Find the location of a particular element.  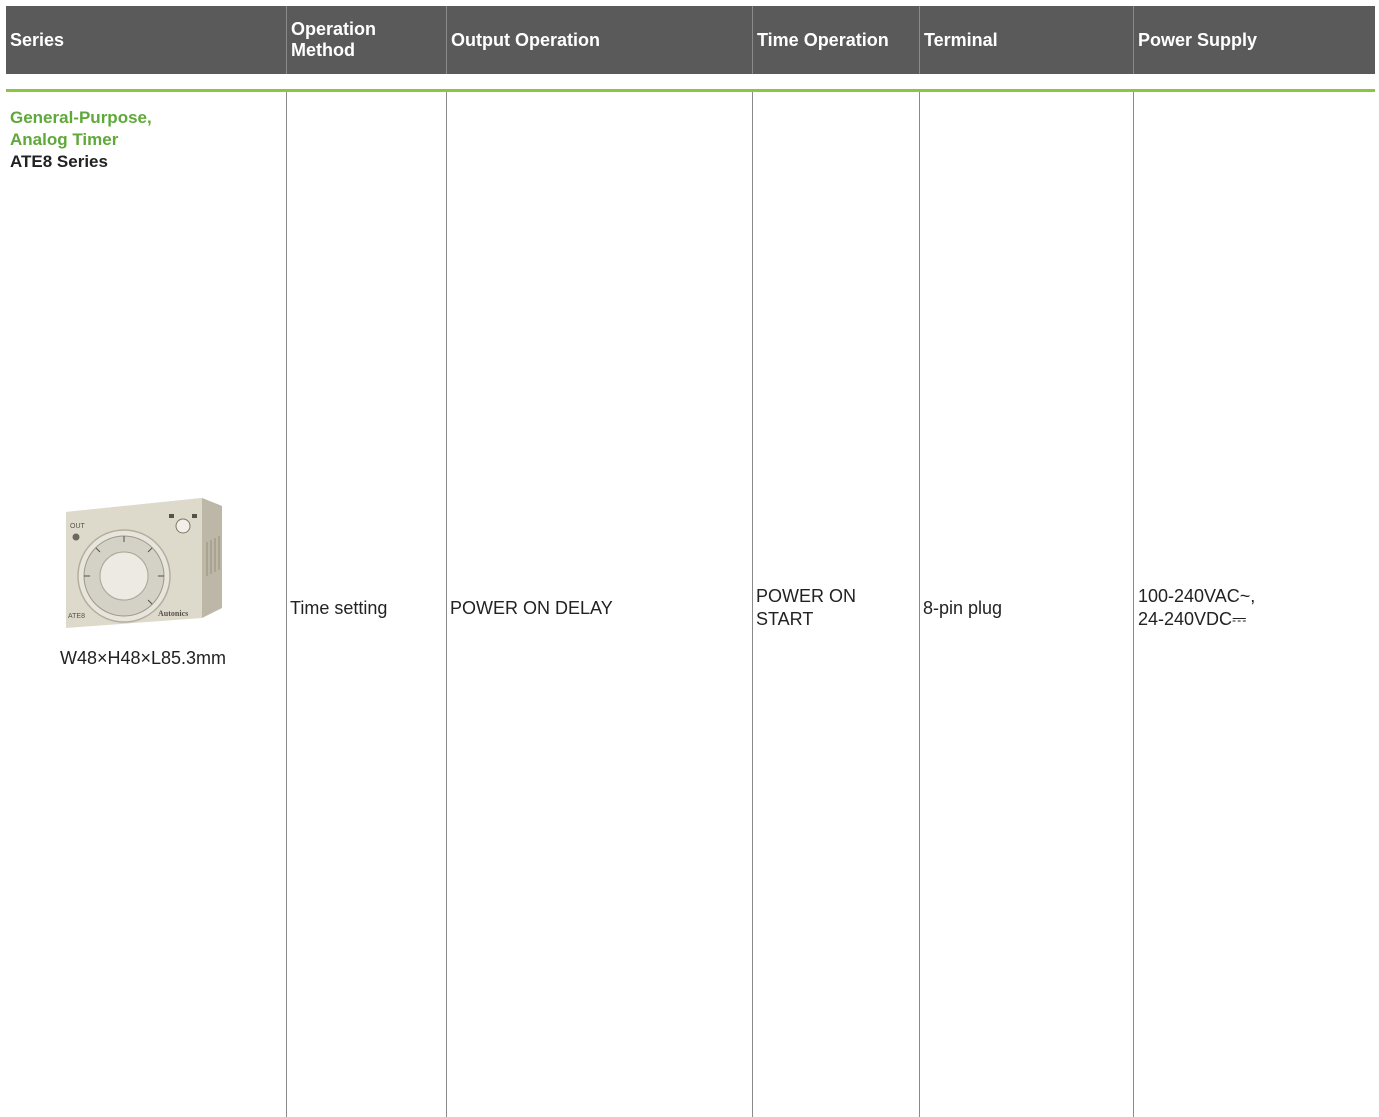

brand-label: Autonics is located at coordinates (173, 613).